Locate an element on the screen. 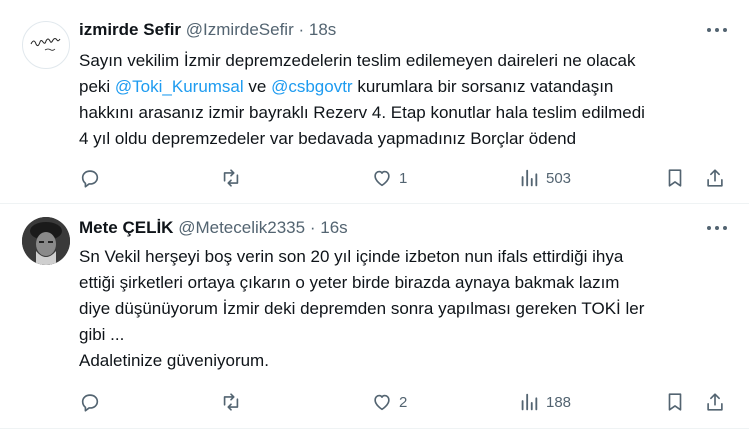 The height and width of the screenshot is (429, 749). like-count: 2 is located at coordinates (403, 402).